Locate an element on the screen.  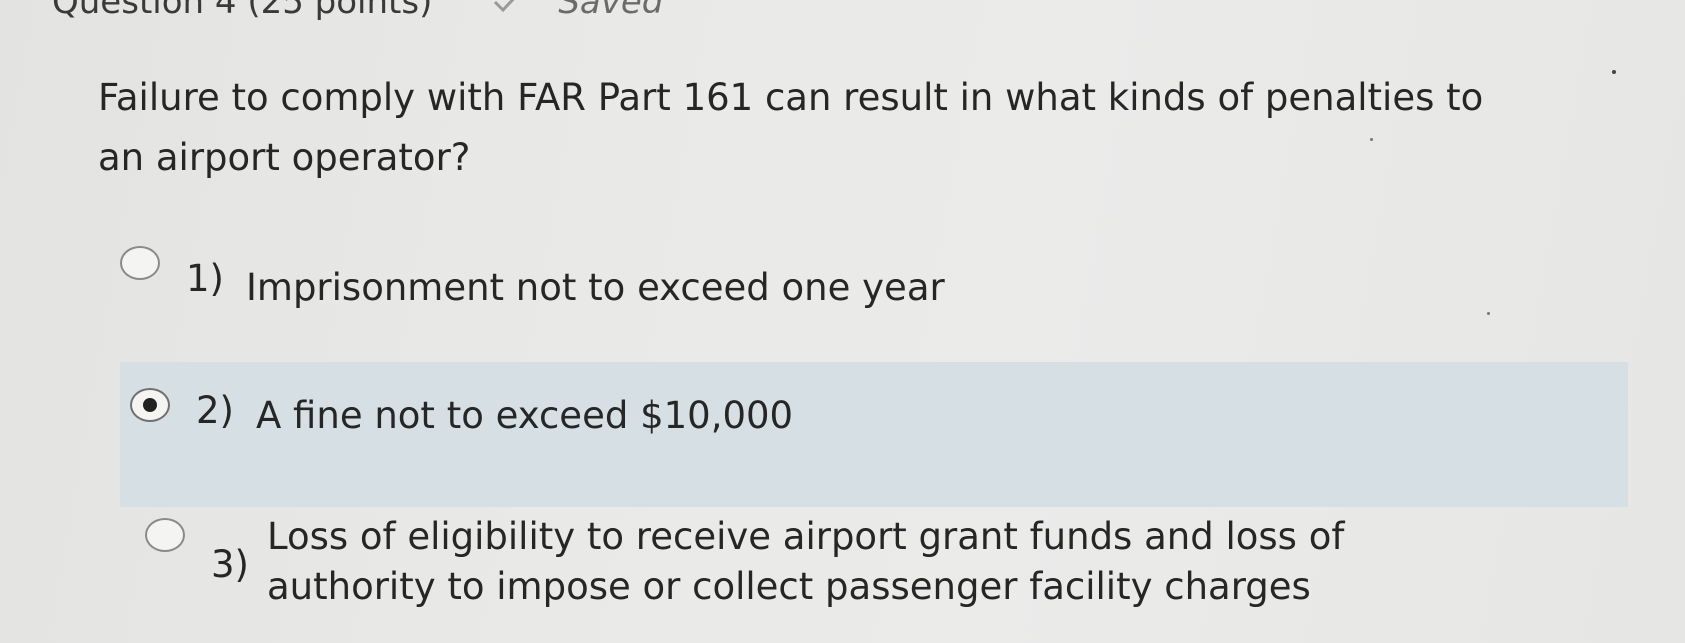
option-3-number: 3) is located at coordinates (230, 564).